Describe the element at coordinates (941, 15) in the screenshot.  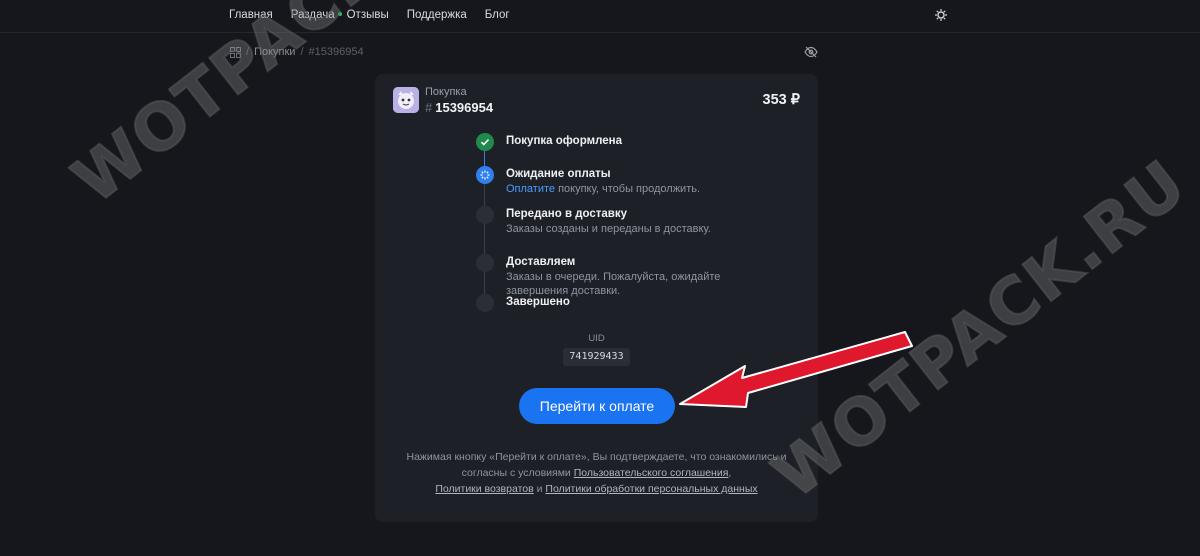
I see `theme-toggle-icon` at that location.